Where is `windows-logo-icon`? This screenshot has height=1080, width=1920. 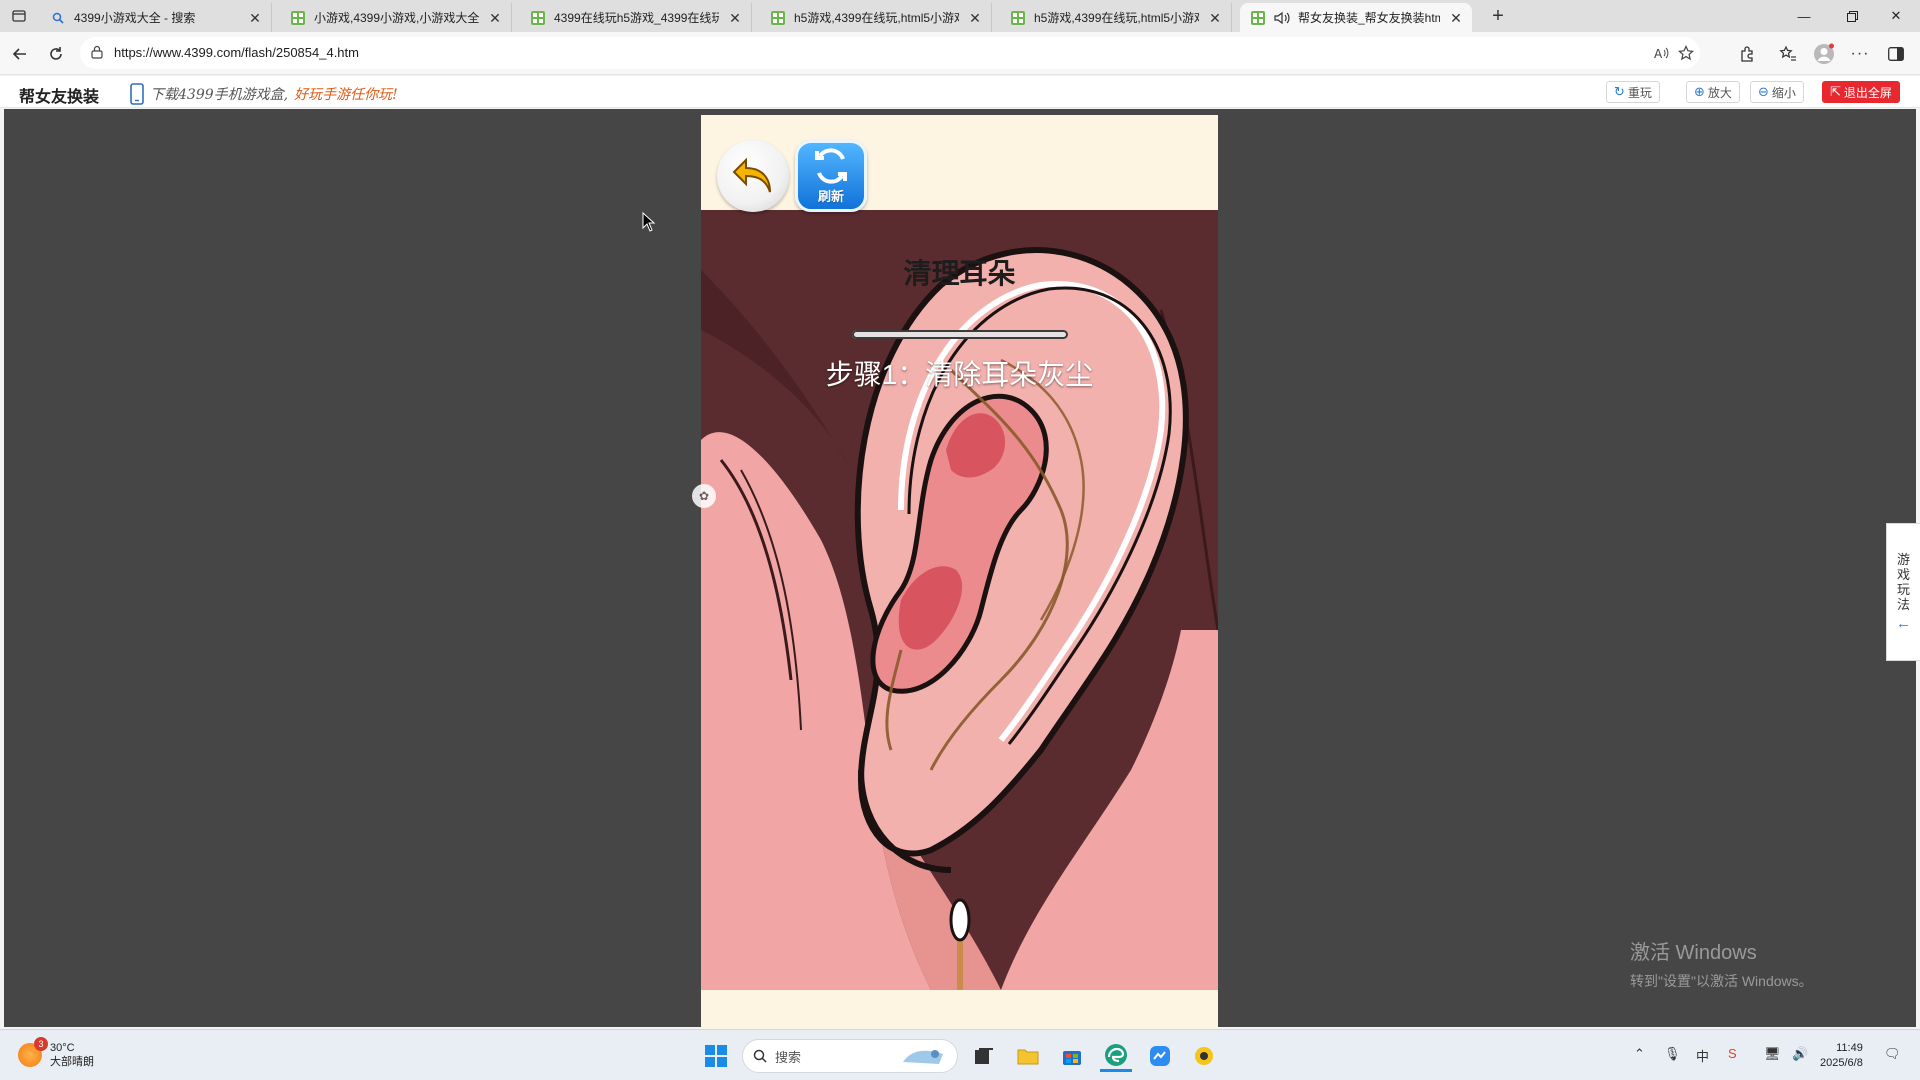 windows-logo-icon is located at coordinates (716, 1056).